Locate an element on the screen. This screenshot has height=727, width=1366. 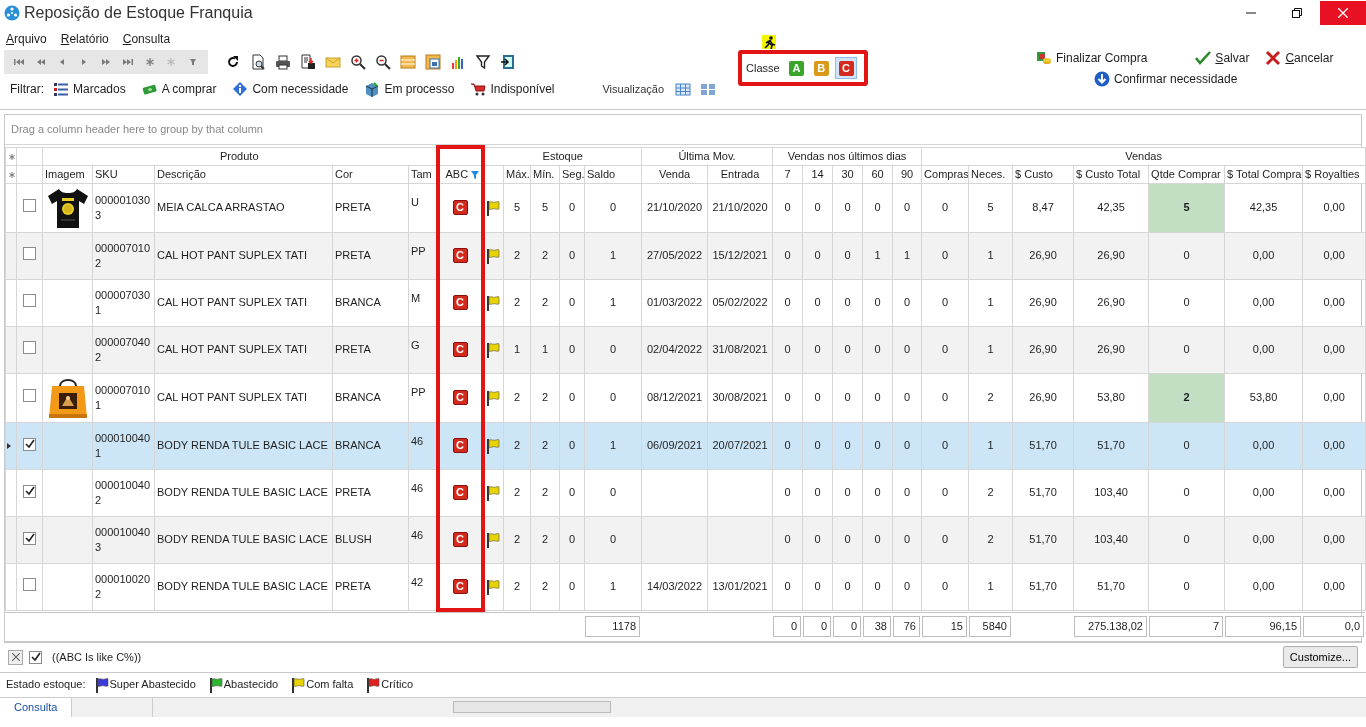
filter-checkbox is located at coordinates (35, 657).